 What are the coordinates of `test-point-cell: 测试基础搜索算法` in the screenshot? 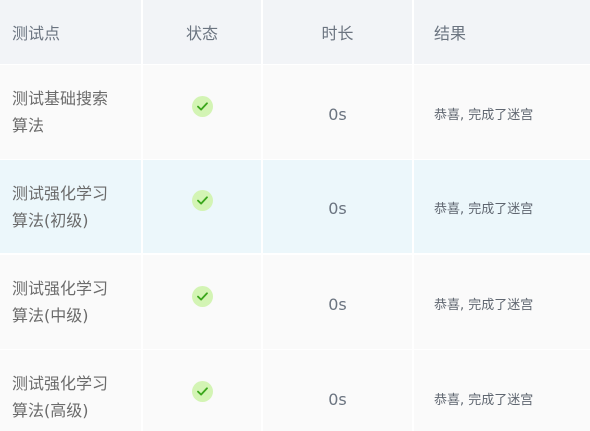 It's located at (71, 112).